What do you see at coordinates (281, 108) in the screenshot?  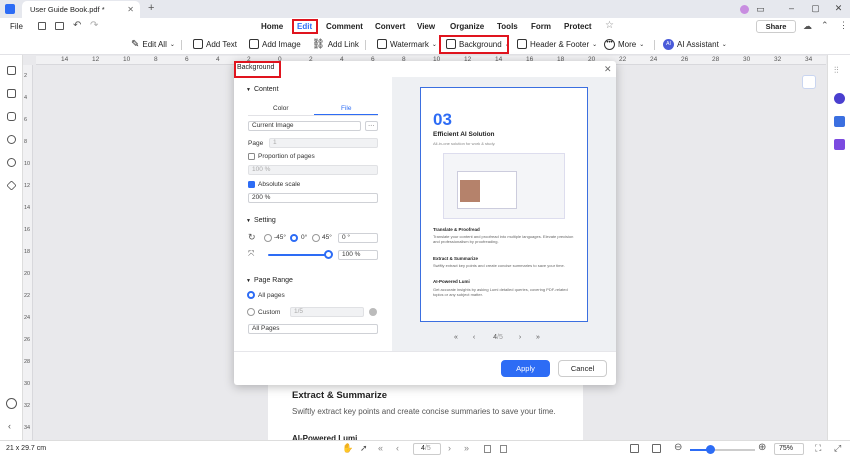 I see `tab-color: Color` at bounding box center [281, 108].